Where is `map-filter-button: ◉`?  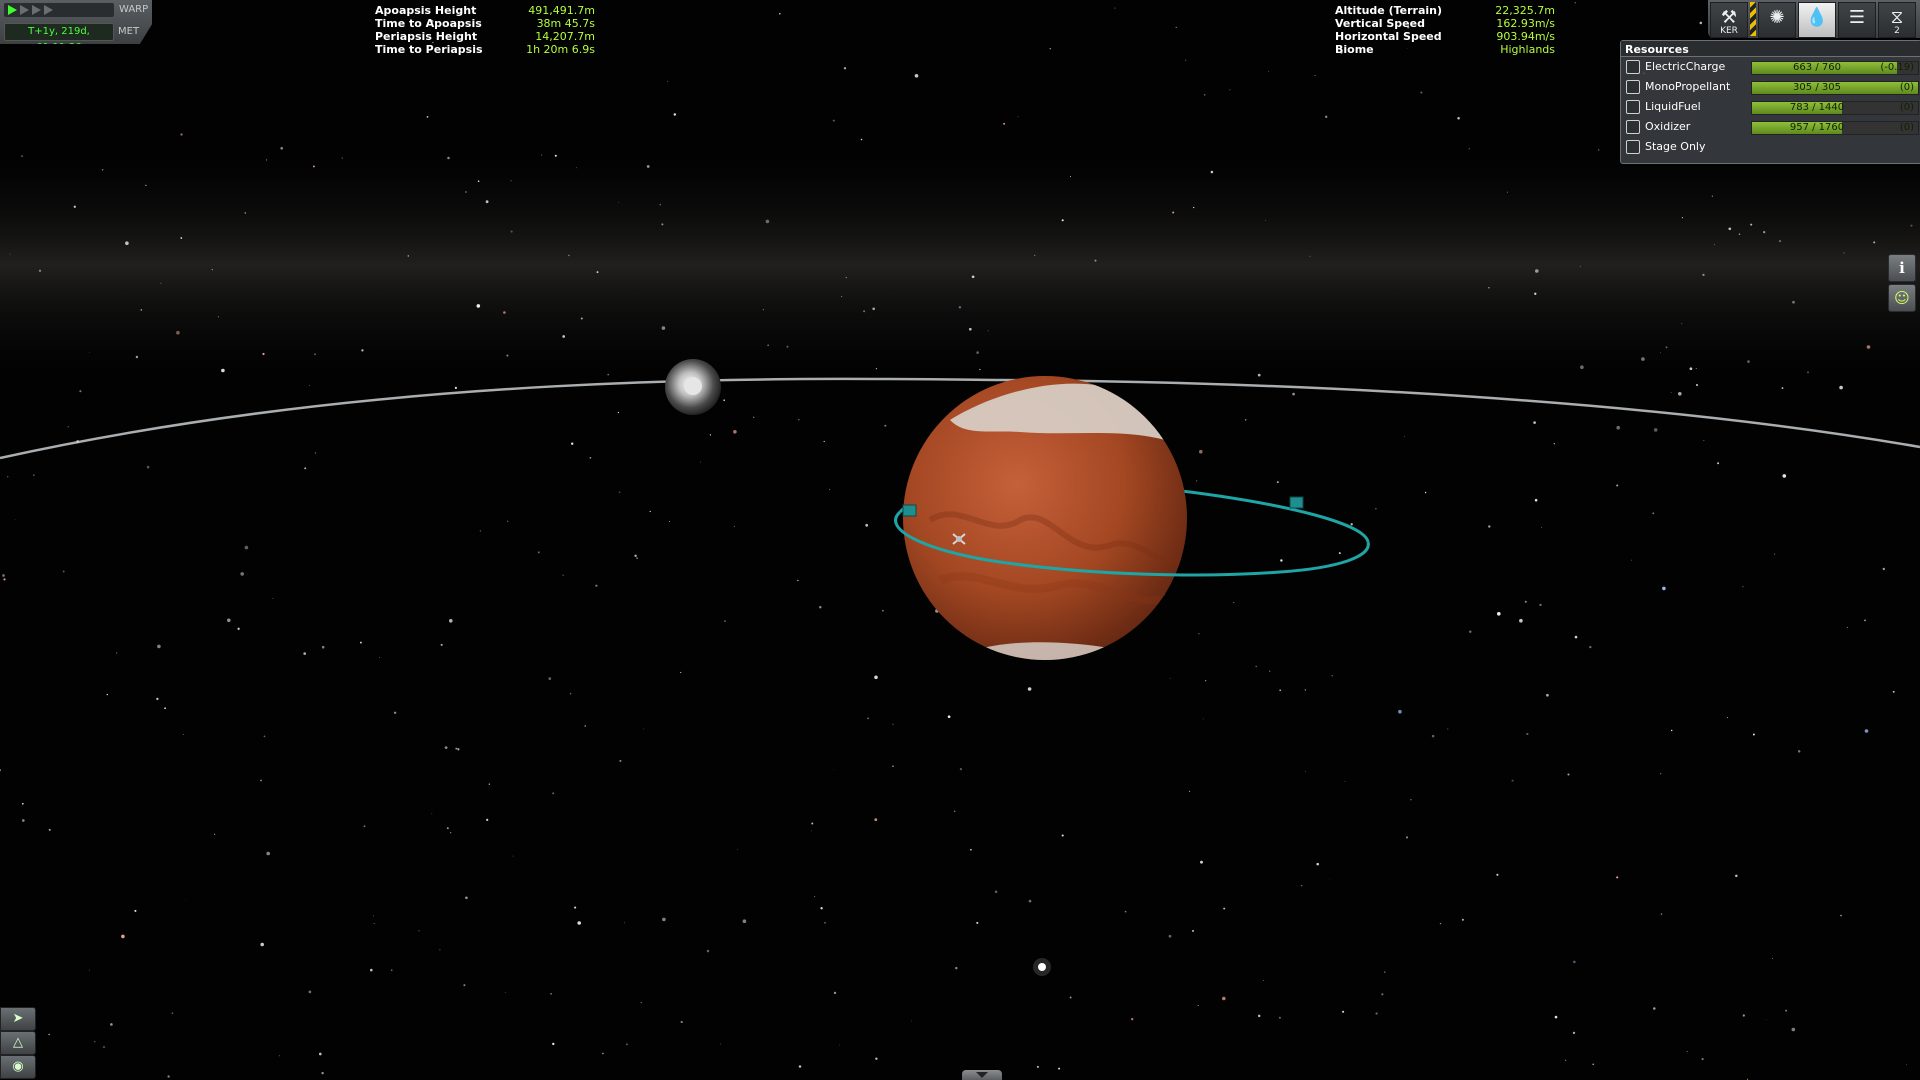
map-filter-button: ◉ is located at coordinates (18, 1067).